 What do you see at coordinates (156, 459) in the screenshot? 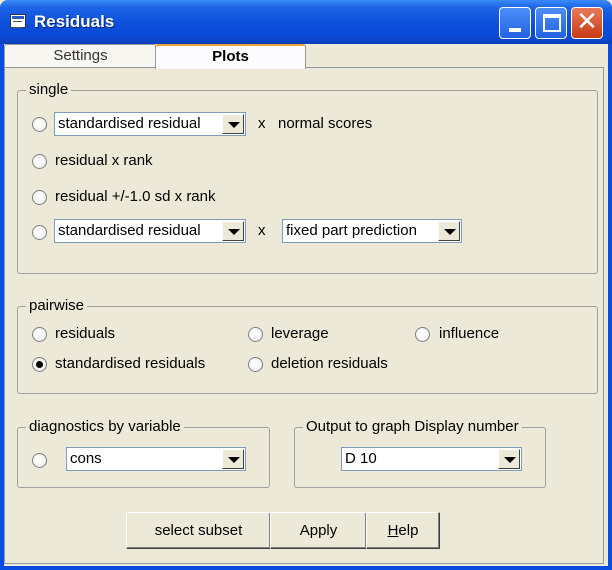
I see `diagnostics-variable-combo: cons` at bounding box center [156, 459].